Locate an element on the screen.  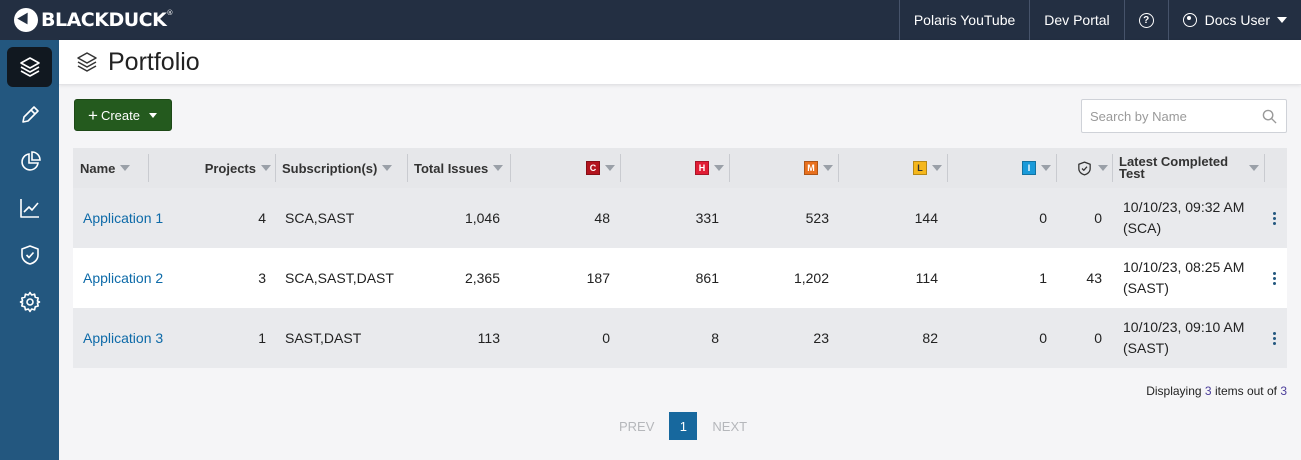
trend-chart-icon is located at coordinates (29, 208).